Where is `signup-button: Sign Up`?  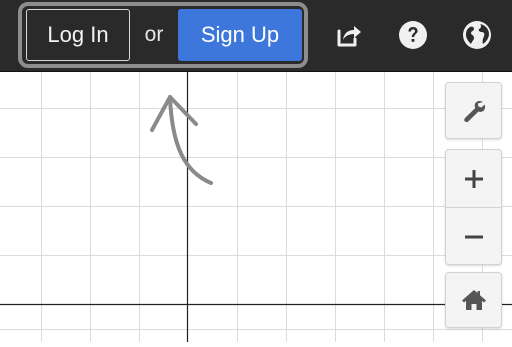 signup-button: Sign Up is located at coordinates (240, 35).